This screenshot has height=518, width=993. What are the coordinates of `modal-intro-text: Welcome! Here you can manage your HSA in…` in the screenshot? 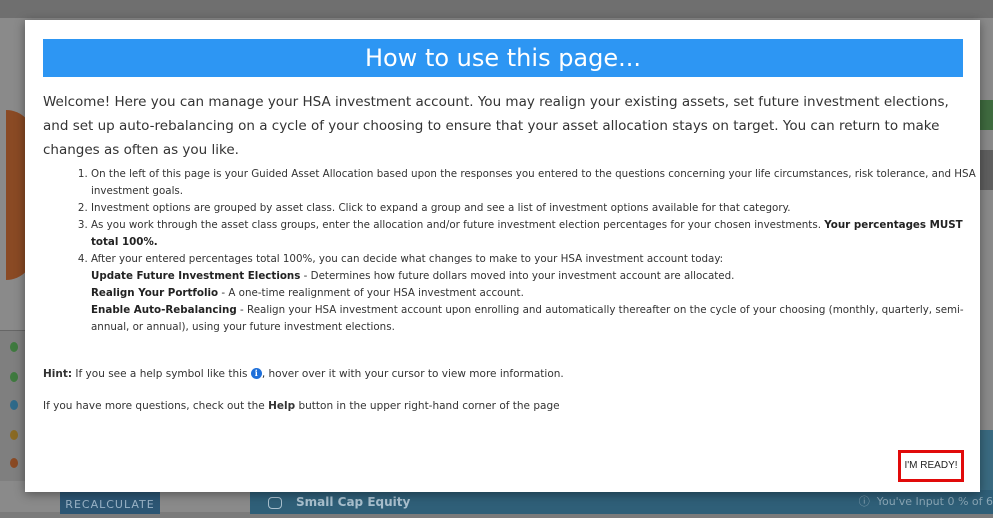 It's located at (496, 126).